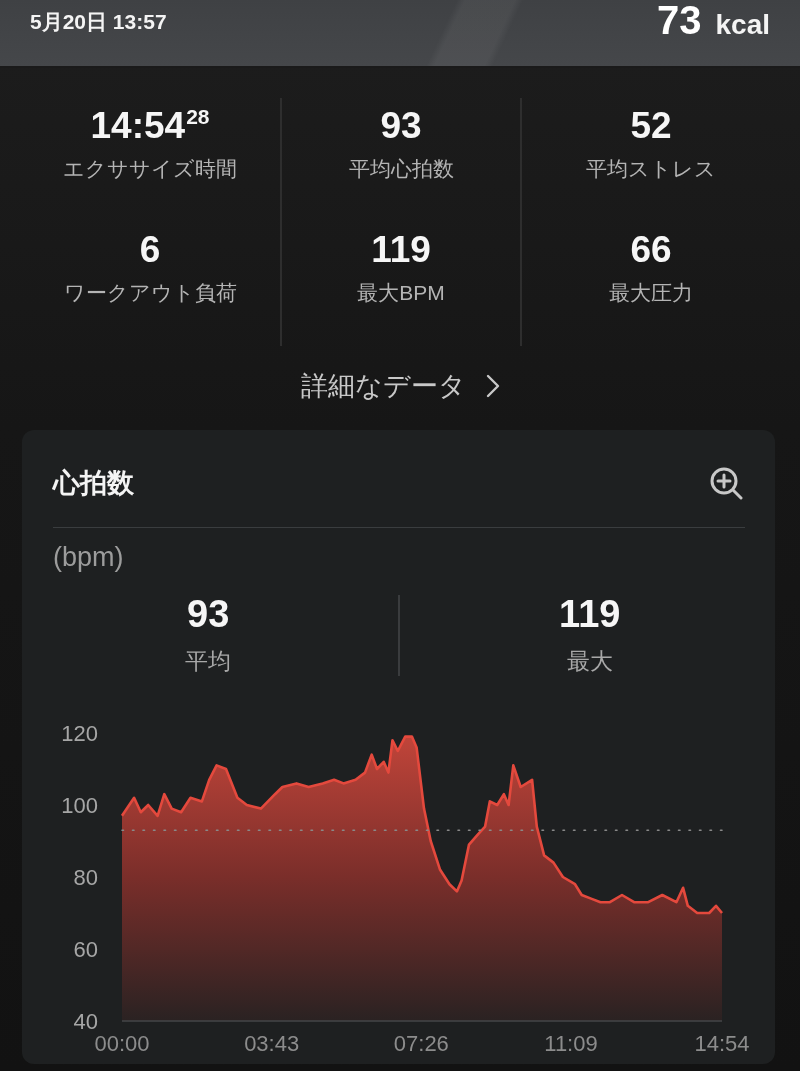  I want to click on x-axis-label: 11:09, so click(571, 1043).